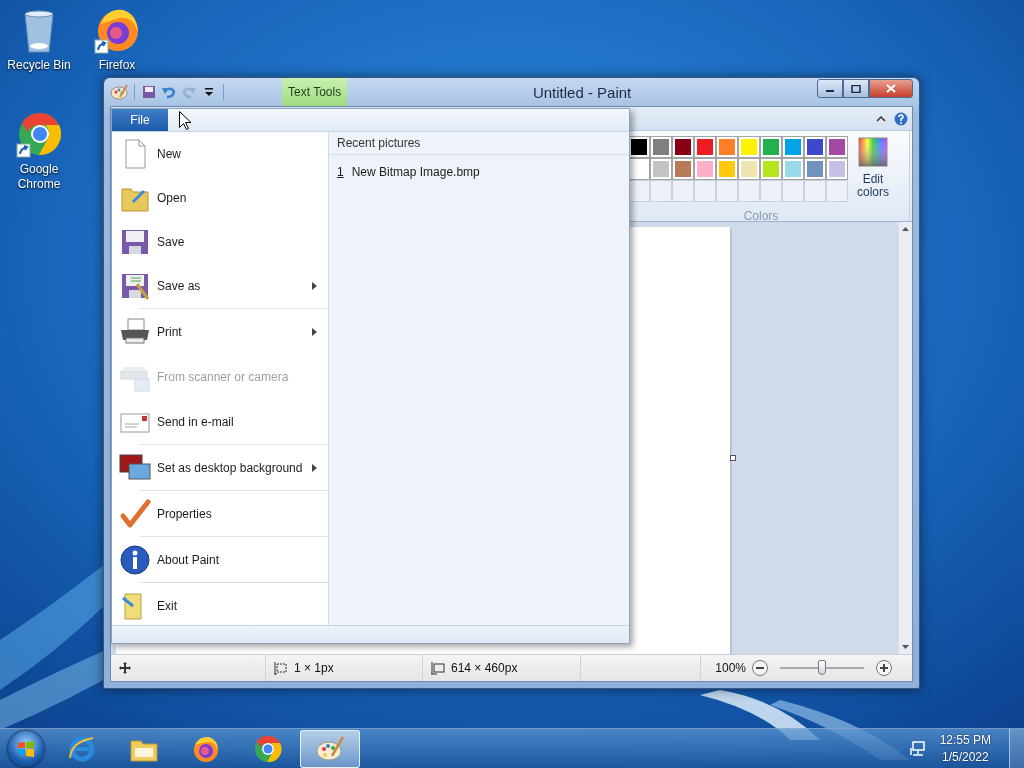  What do you see at coordinates (140, 120) in the screenshot?
I see `file-tab: File` at bounding box center [140, 120].